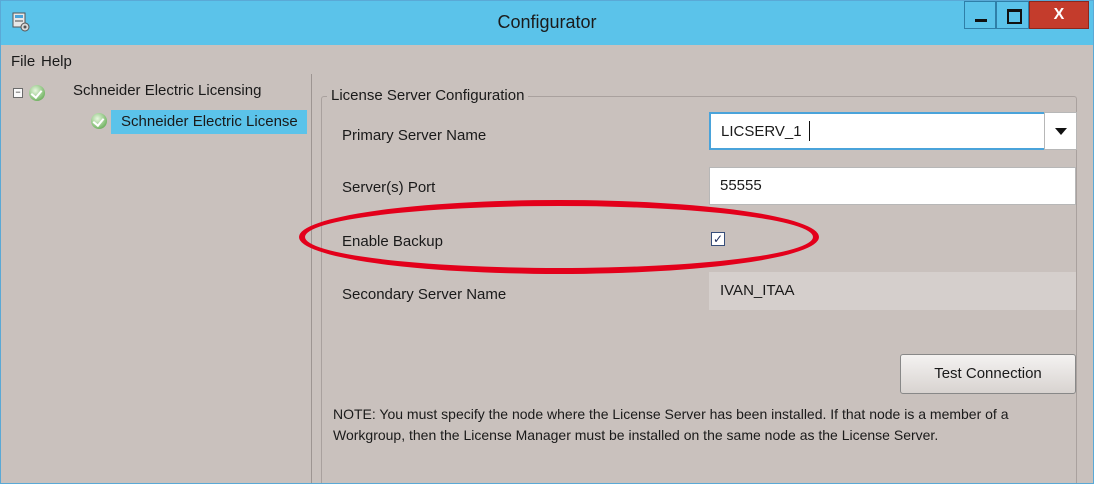 The image size is (1094, 484). Describe the element at coordinates (167, 90) in the screenshot. I see `tree-item-root: Schneider Electric Licensing` at that location.